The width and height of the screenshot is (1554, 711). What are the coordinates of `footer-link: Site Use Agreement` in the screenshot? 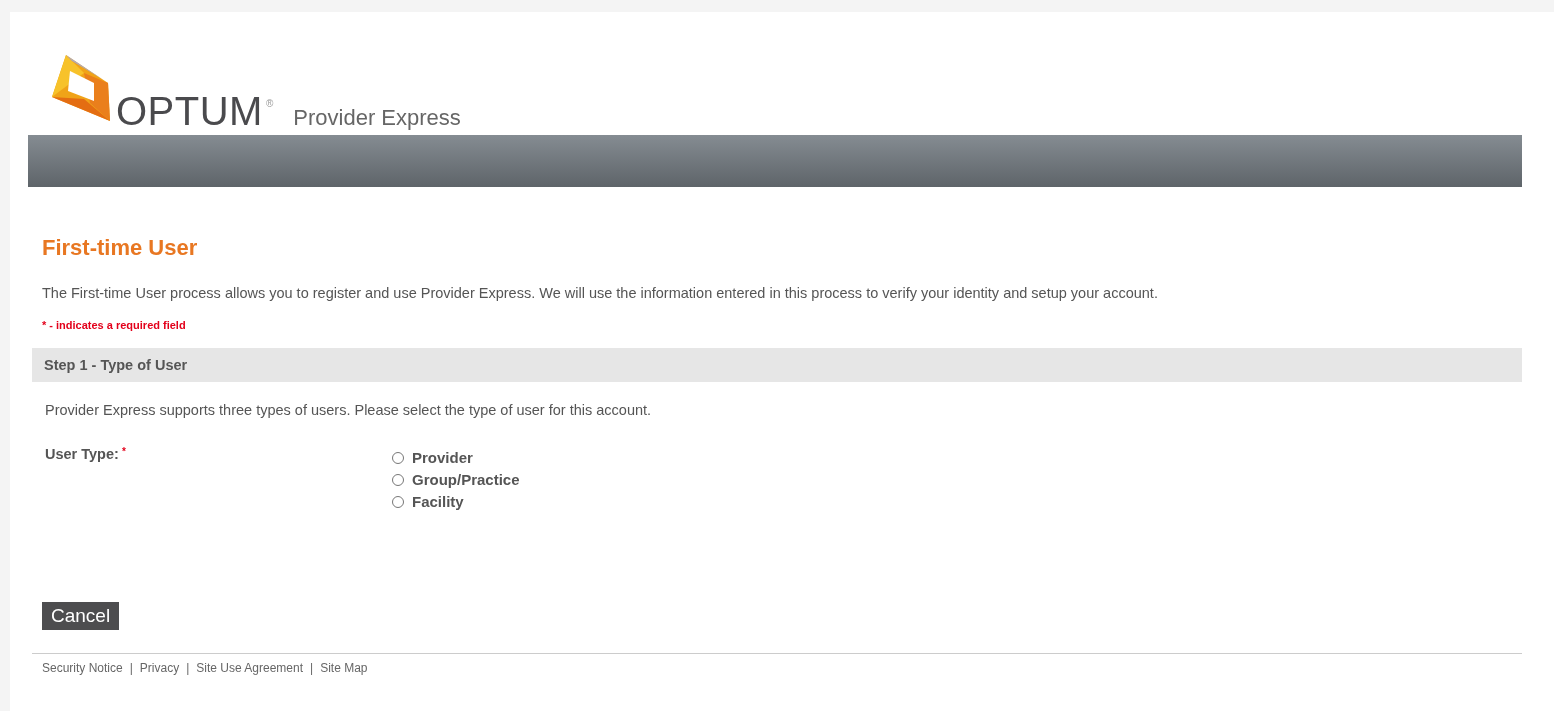 It's located at (250, 668).